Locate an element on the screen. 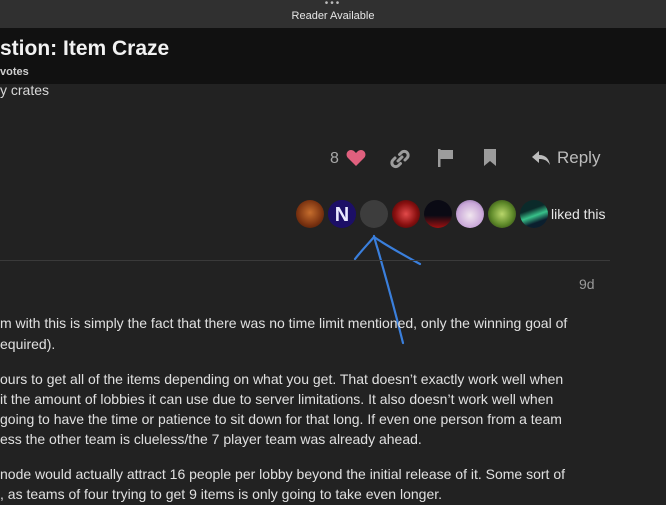  like-count: 8 is located at coordinates (334, 159).